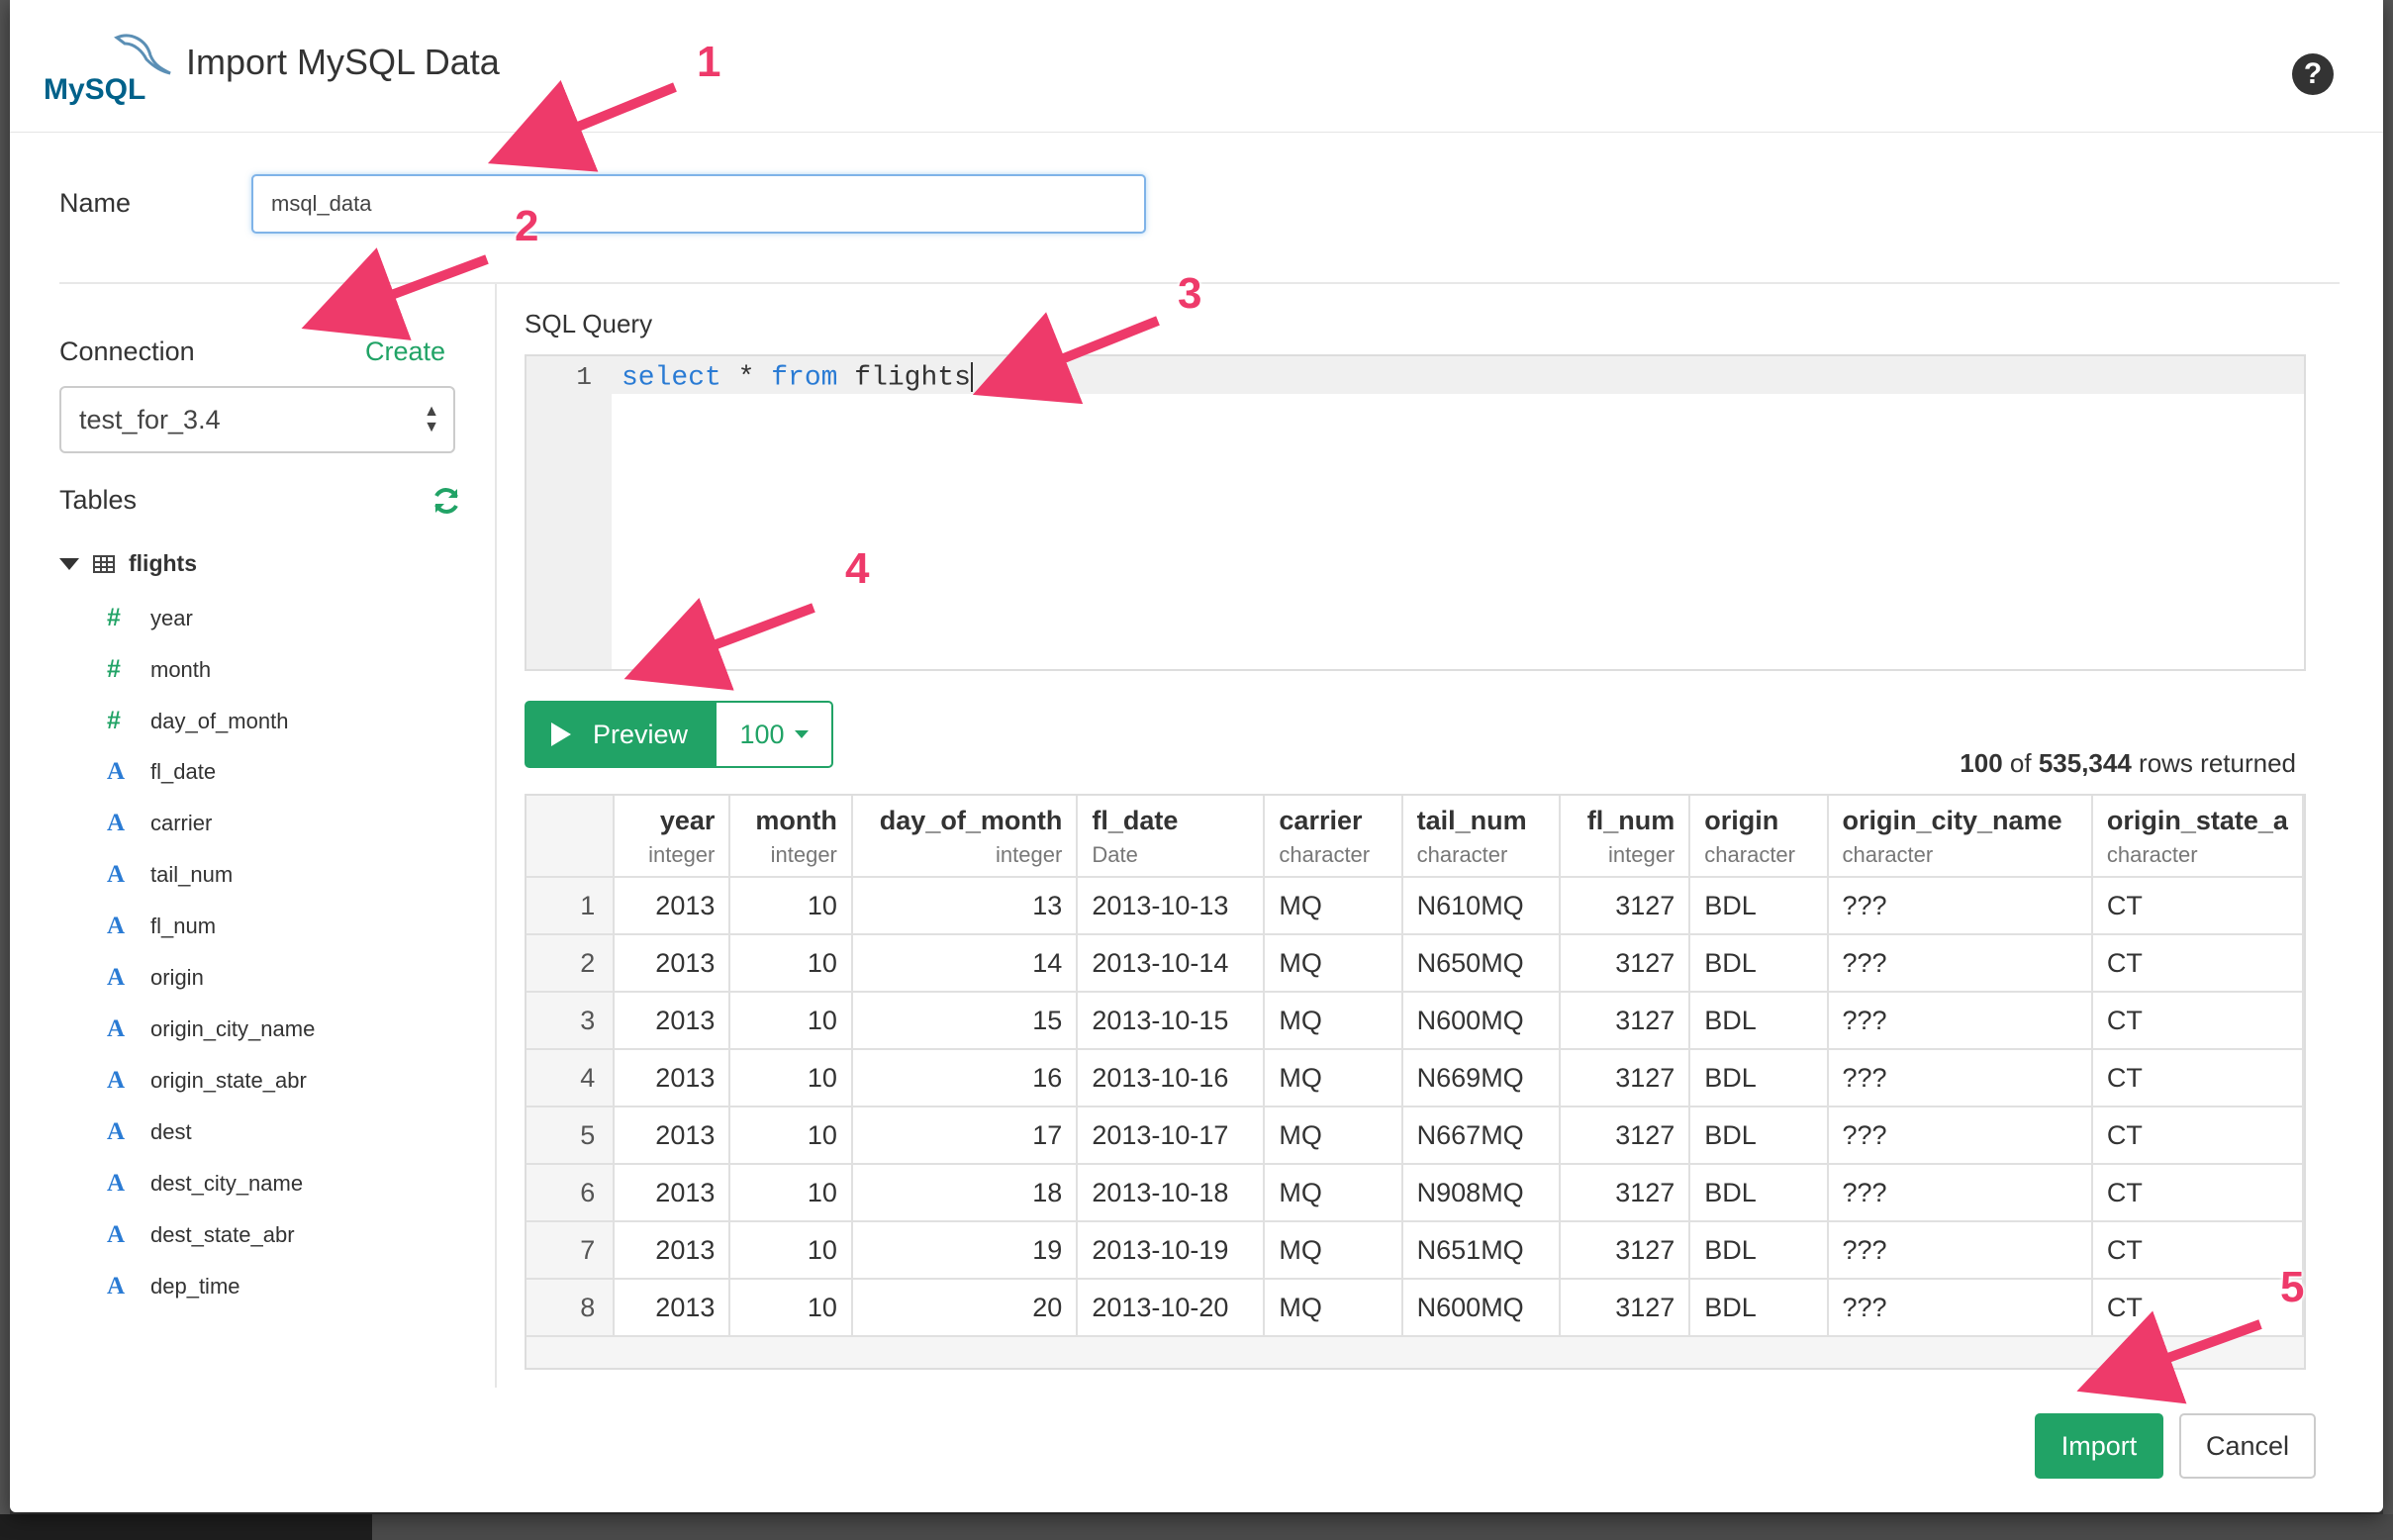 The height and width of the screenshot is (1540, 2393). Describe the element at coordinates (2313, 74) in the screenshot. I see `help-icon: ?` at that location.